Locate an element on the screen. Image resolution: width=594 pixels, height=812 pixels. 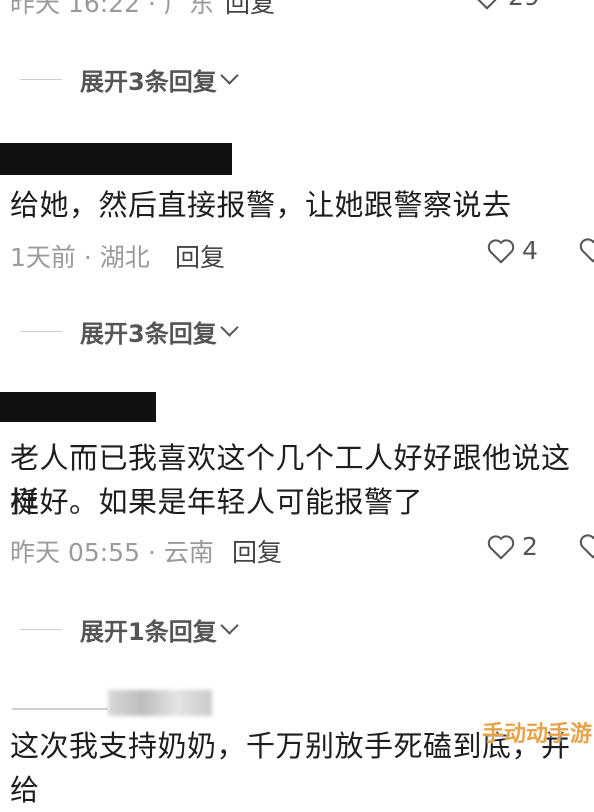
comment-text-line2: 挺好。如果是年轻人可能报警了 is located at coordinates (217, 502).